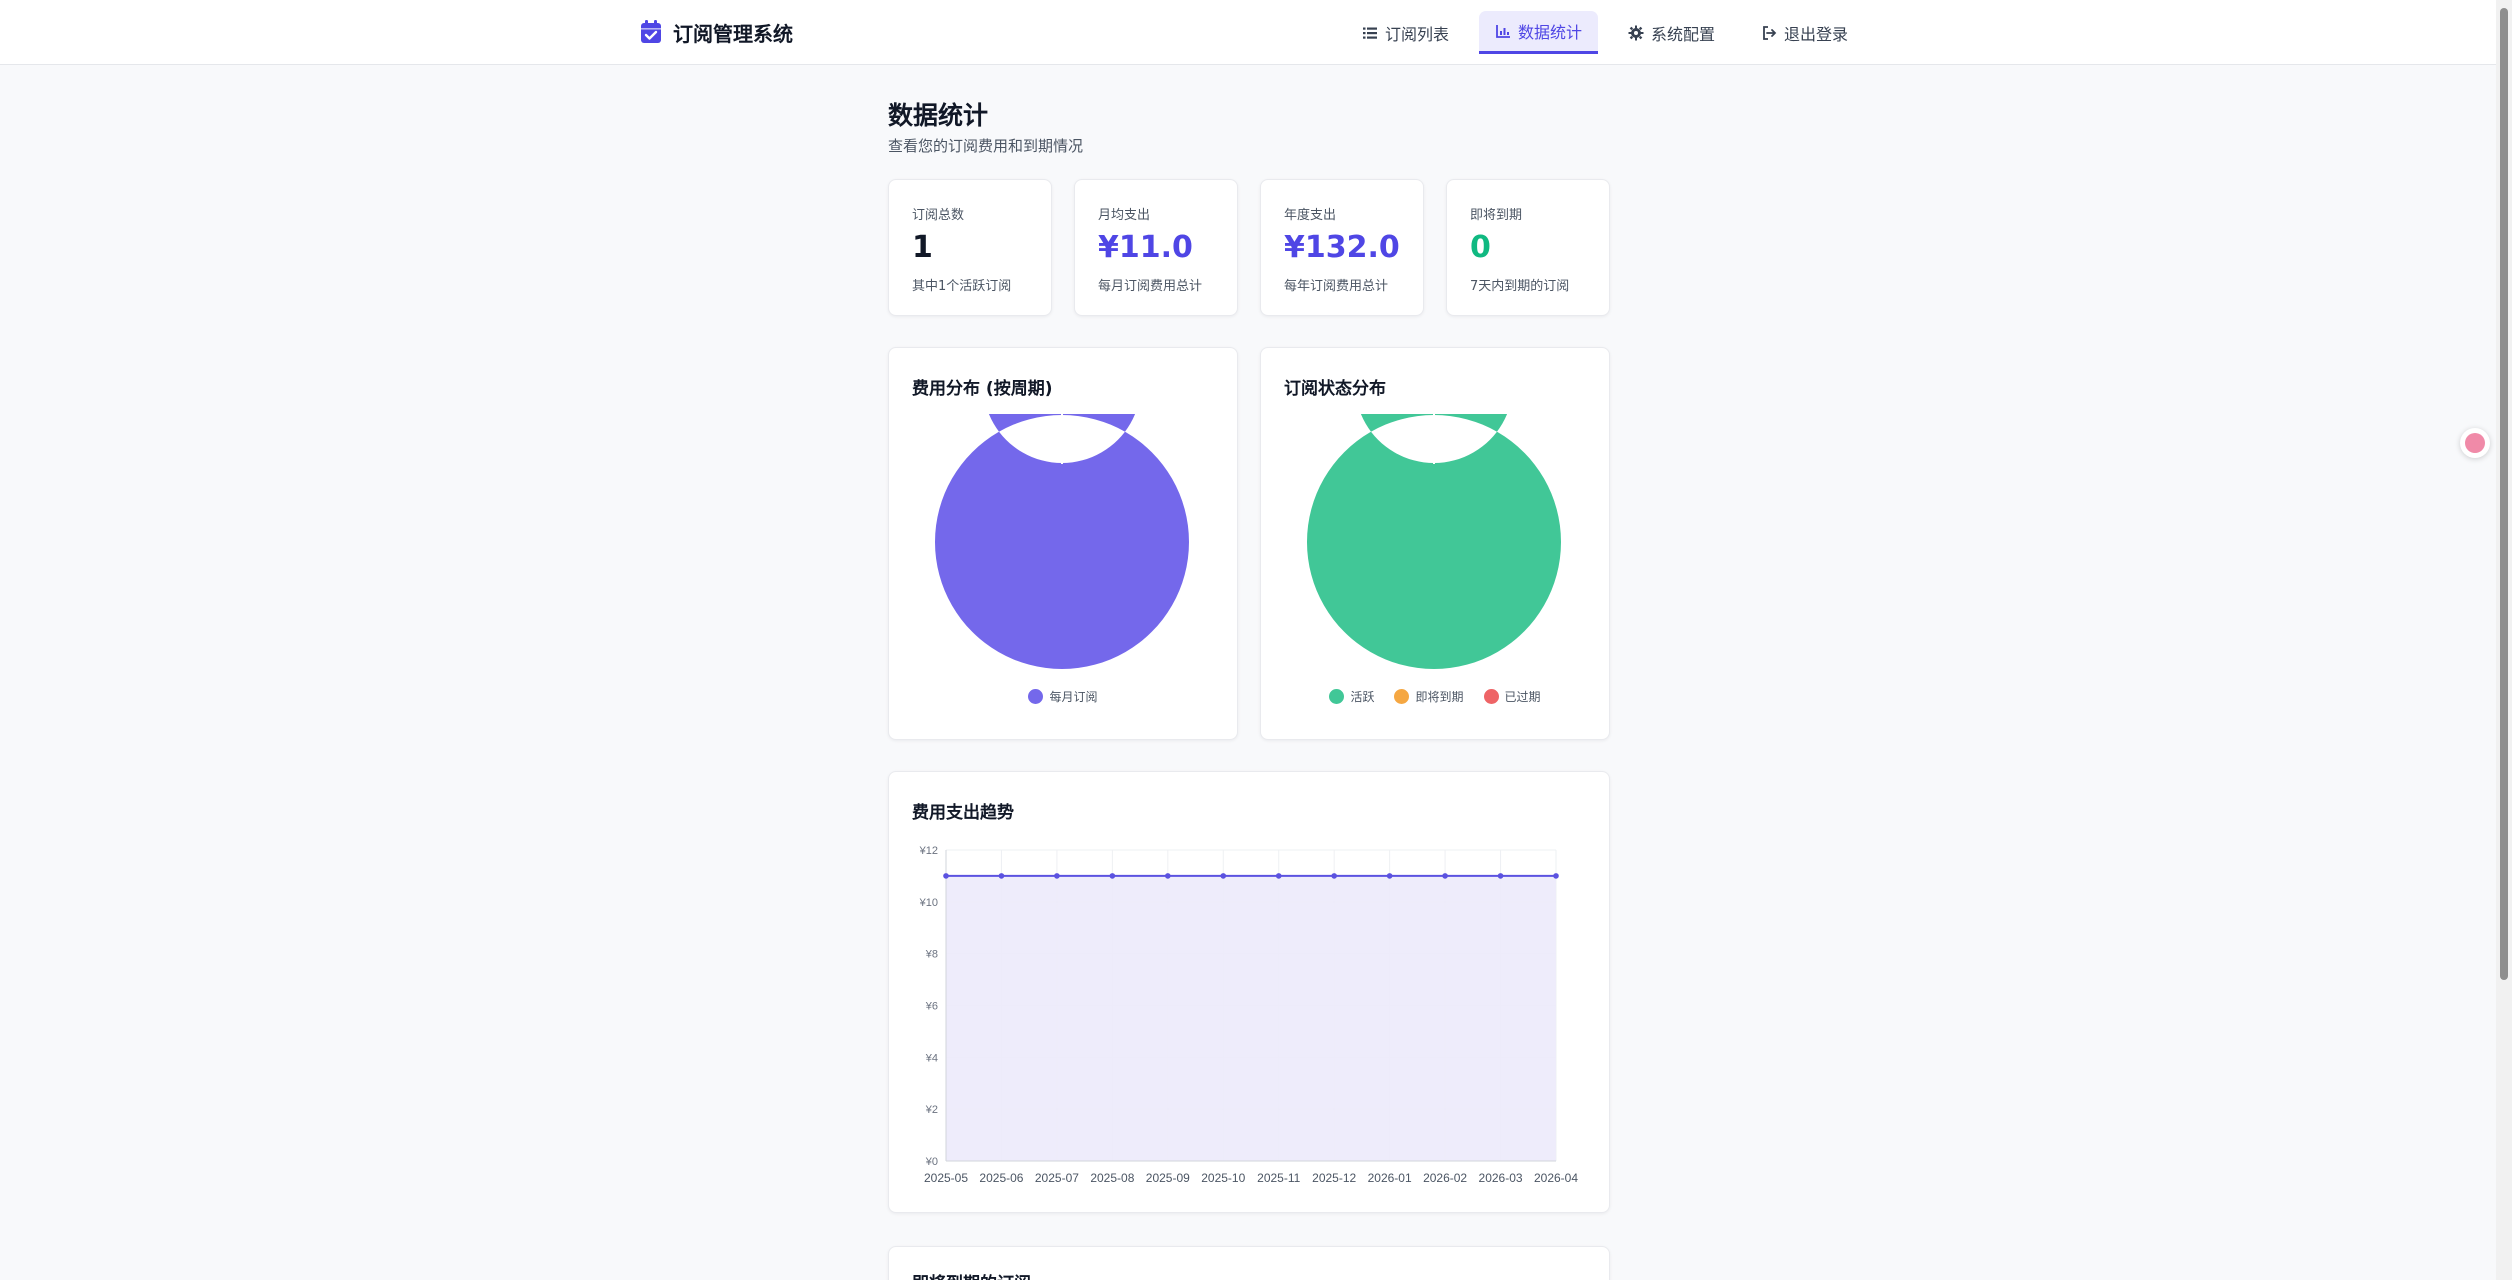 The height and width of the screenshot is (1280, 2512). Describe the element at coordinates (982, 389) in the screenshot. I see `chart-title: 费用分布 (按周期)` at that location.